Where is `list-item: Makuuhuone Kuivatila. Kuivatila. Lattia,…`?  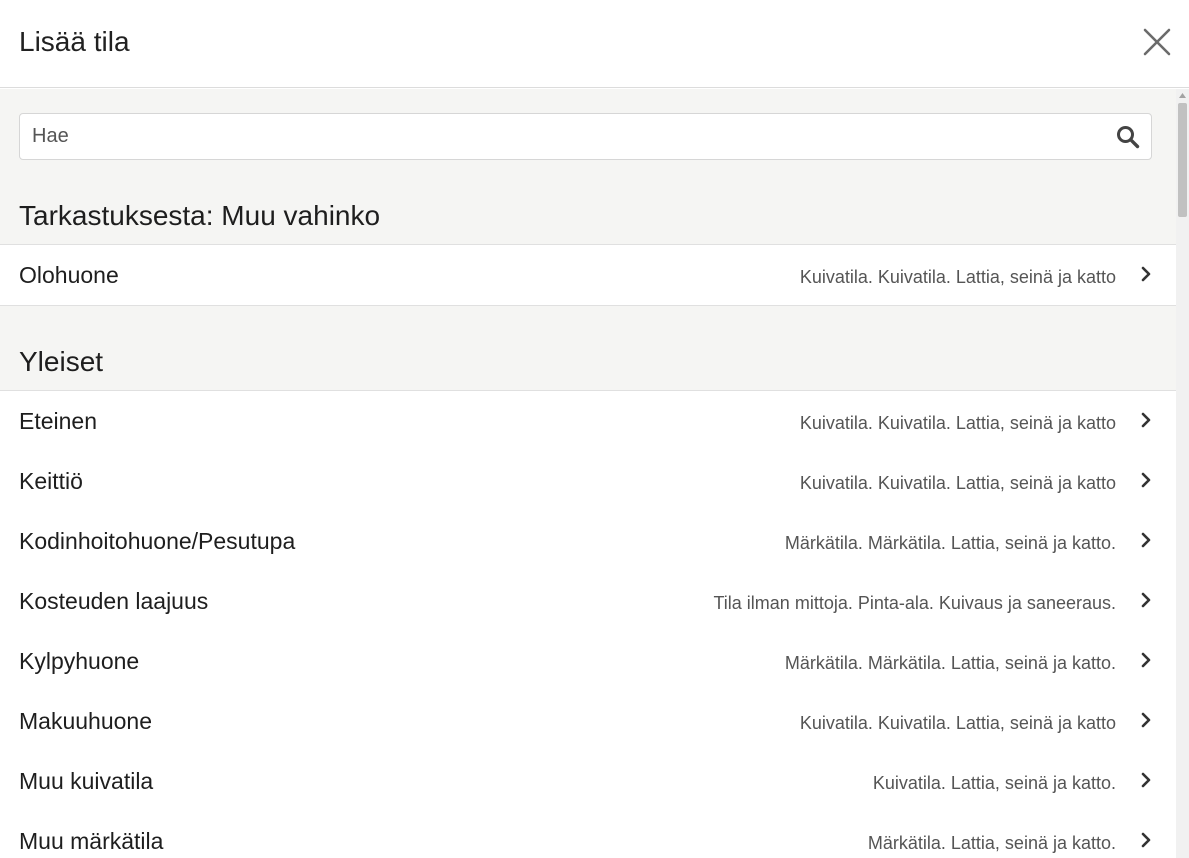 list-item: Makuuhuone Kuivatila. Kuivatila. Lattia,… is located at coordinates (588, 721).